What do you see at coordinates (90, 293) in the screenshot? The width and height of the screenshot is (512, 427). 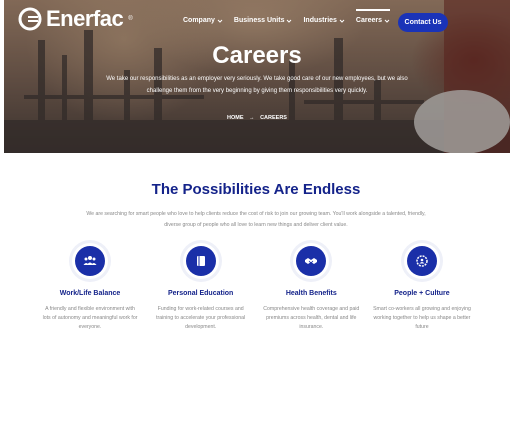 I see `feature-title: Work/Life Balance` at bounding box center [90, 293].